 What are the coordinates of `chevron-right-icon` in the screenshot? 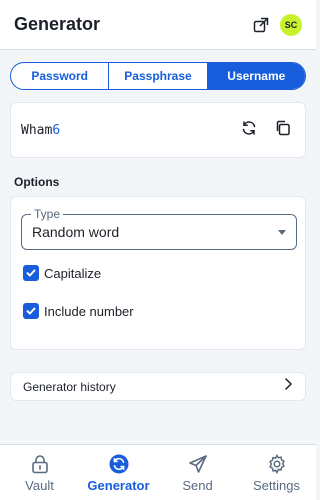 It's located at (288, 386).